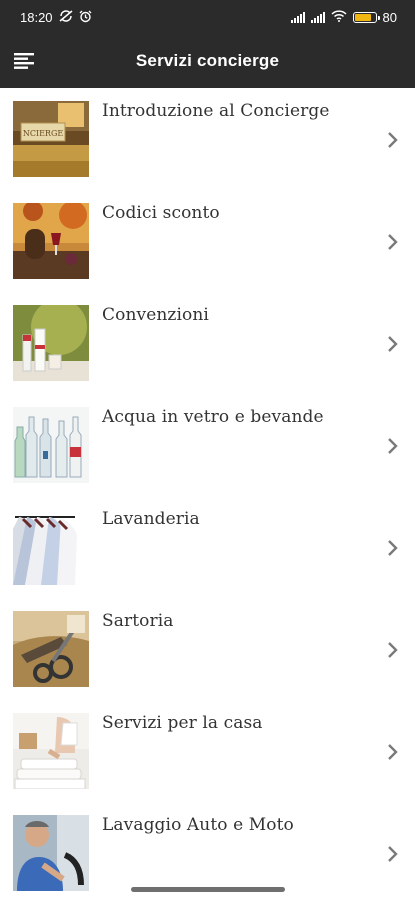 The image size is (415, 904). I want to click on status-right: 80, so click(343, 17).